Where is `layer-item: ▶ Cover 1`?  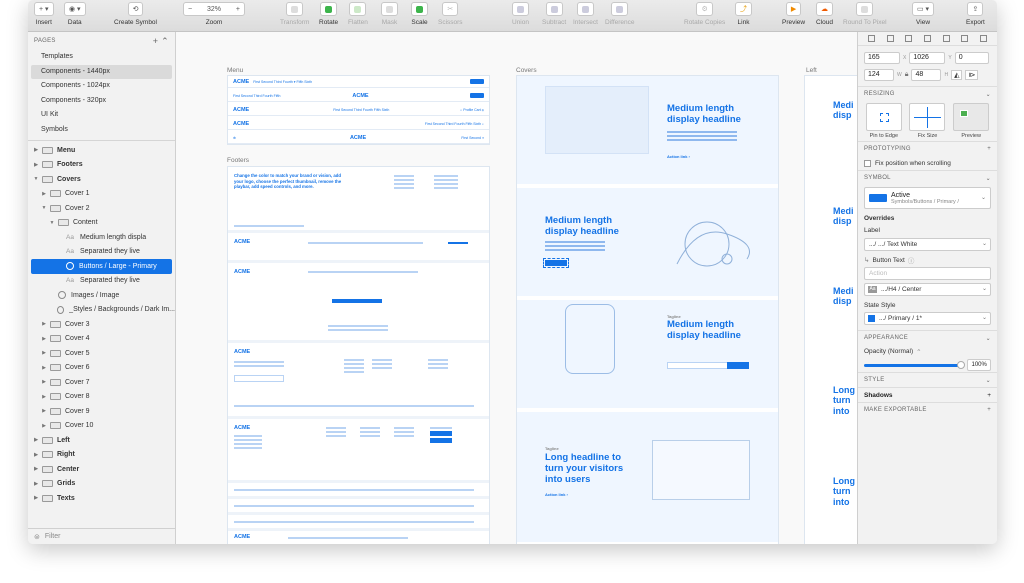 layer-item: ▶ Cover 1 is located at coordinates (101, 194).